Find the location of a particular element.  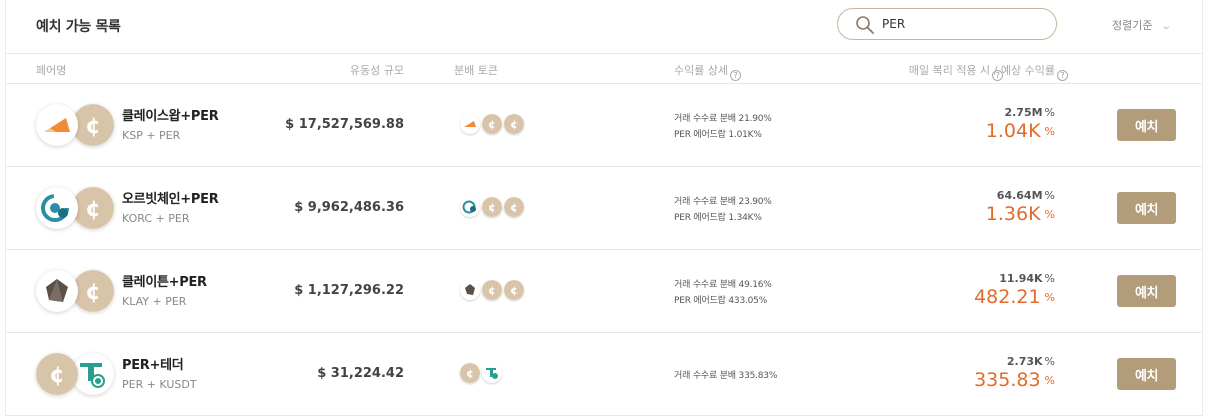

apr-fee-share: 거래 수수료 분배 21.90% is located at coordinates (723, 119).